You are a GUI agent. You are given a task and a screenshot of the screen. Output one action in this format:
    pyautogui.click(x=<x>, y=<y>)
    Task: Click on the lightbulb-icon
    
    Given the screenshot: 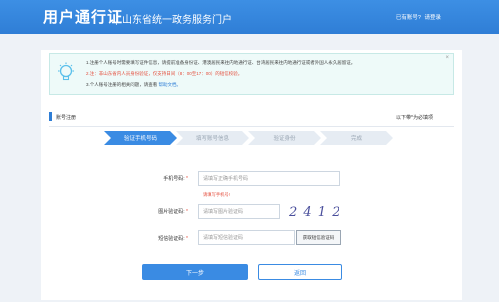 What is the action you would take?
    pyautogui.click(x=66, y=75)
    